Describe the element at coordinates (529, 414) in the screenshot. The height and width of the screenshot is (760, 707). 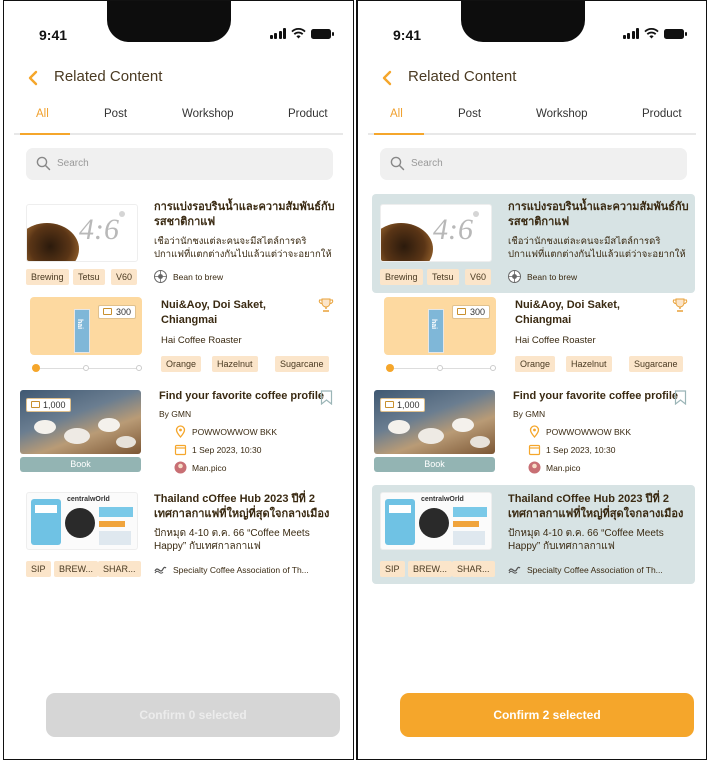
I see `workshop-organizer: By GMN` at that location.